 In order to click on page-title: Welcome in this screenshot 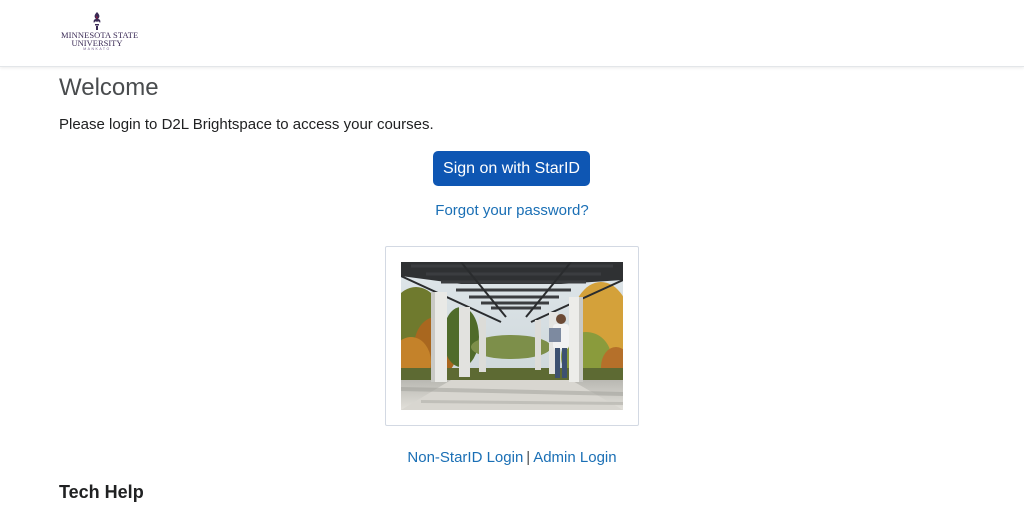, I will do `click(109, 87)`.